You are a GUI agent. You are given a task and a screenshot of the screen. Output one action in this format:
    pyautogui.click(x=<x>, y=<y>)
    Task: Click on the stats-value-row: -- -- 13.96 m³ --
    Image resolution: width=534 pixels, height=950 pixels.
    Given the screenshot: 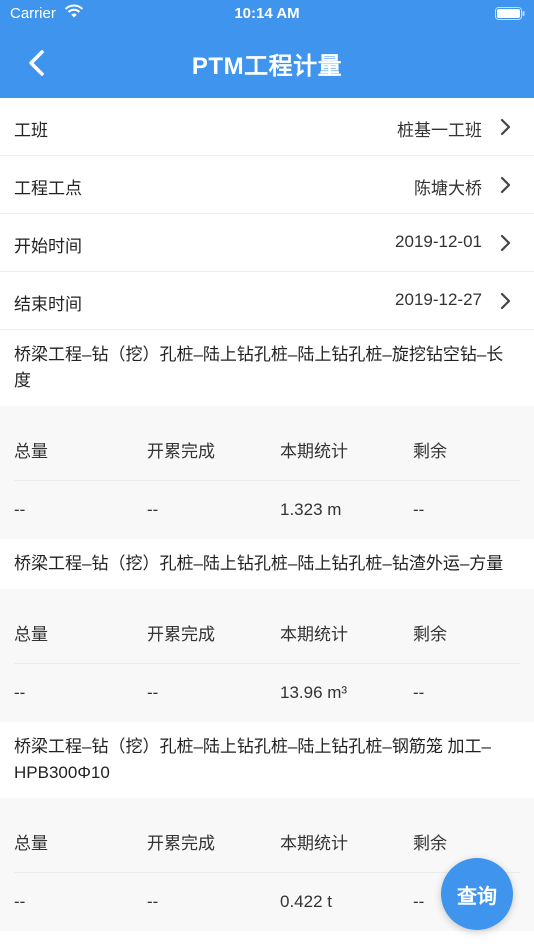 What is the action you would take?
    pyautogui.click(x=267, y=693)
    